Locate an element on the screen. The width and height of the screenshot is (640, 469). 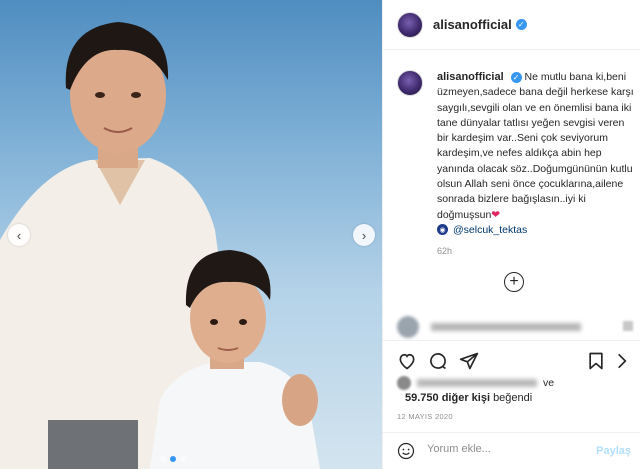
likes-count-row: 59.750 diğer kişi beğendi is located at coordinates (468, 398).